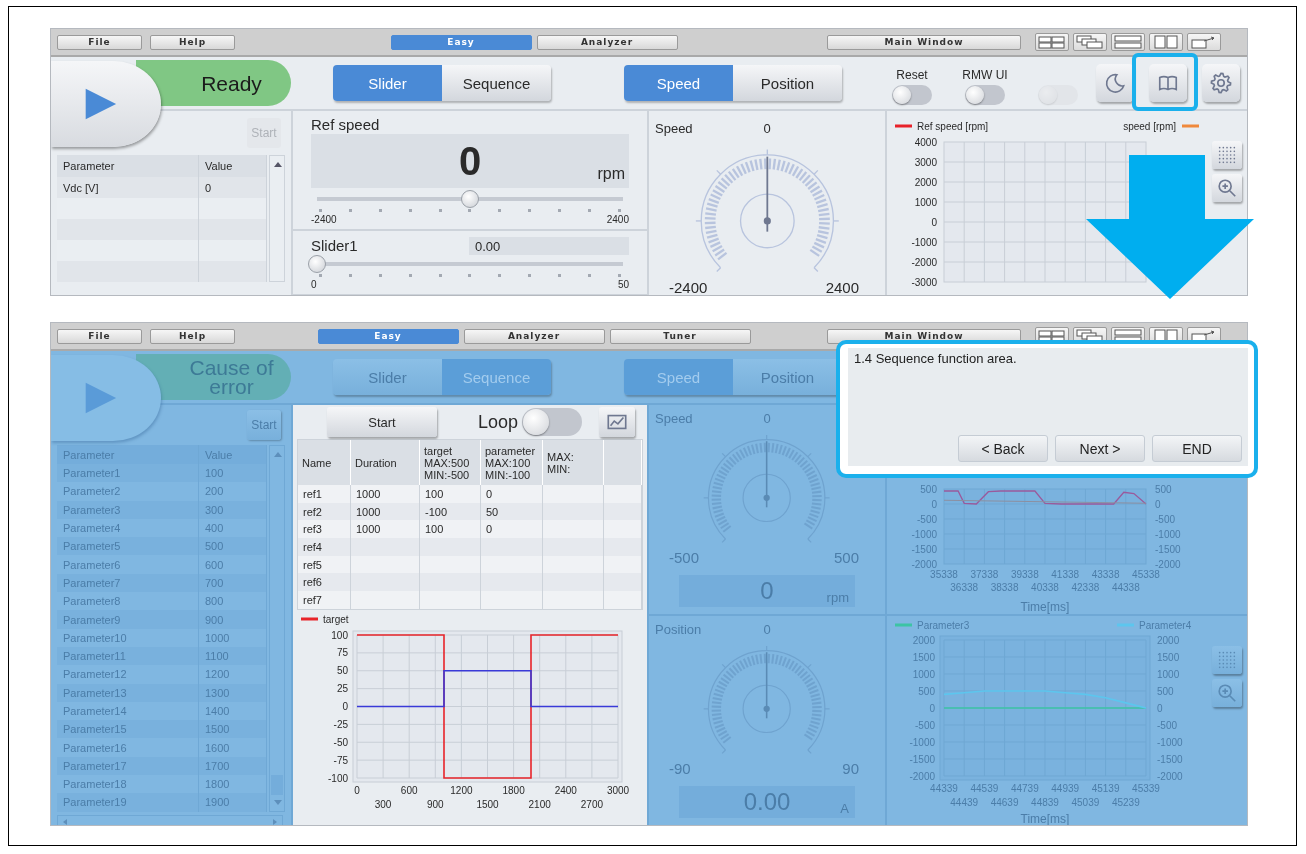 Image resolution: width=1306 pixels, height=854 pixels. What do you see at coordinates (953, 126) in the screenshot?
I see `legend-label: Ref speed [rpm]` at bounding box center [953, 126].